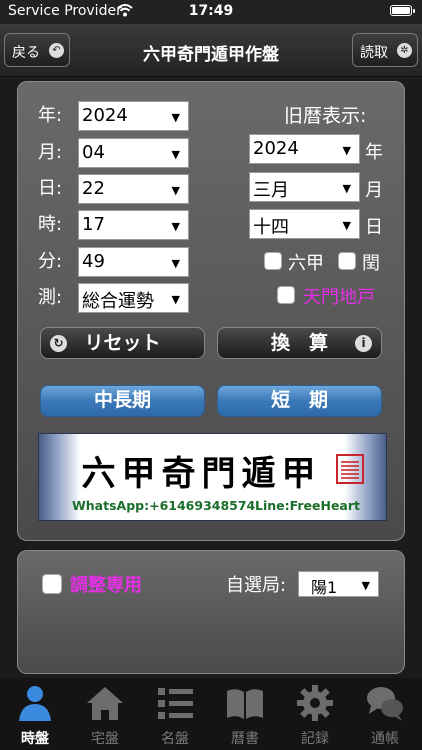  I want to click on tab-label: 通帳, so click(385, 739).